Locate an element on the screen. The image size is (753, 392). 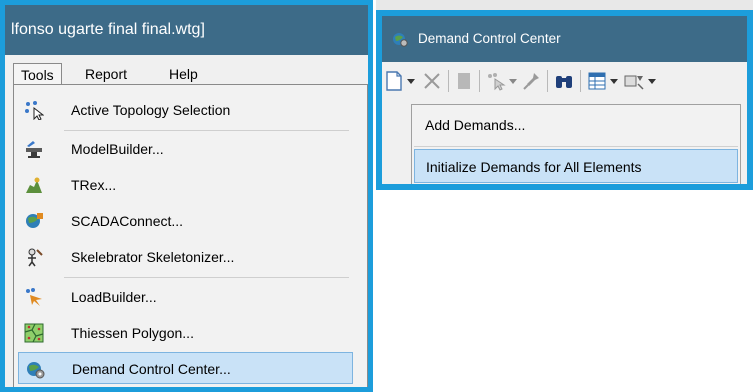
pin-icon is located at coordinates (532, 81).